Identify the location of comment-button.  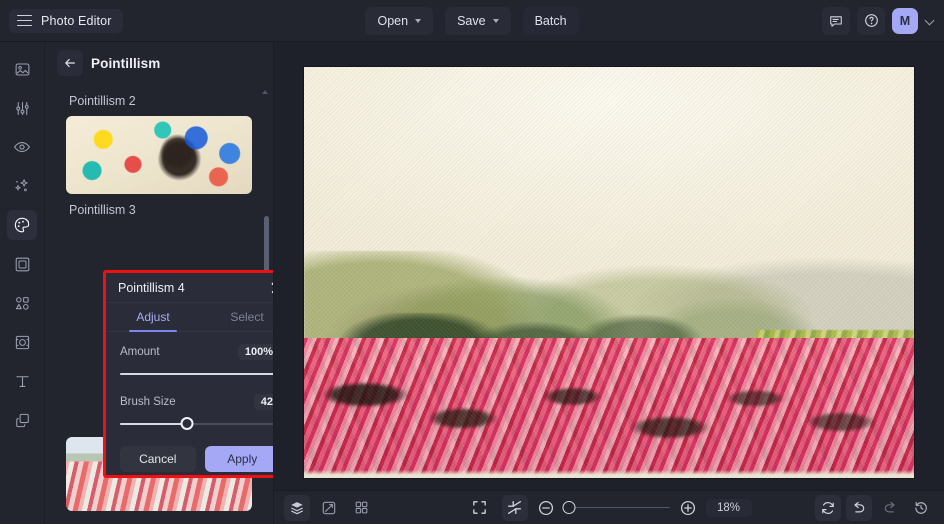
(836, 20).